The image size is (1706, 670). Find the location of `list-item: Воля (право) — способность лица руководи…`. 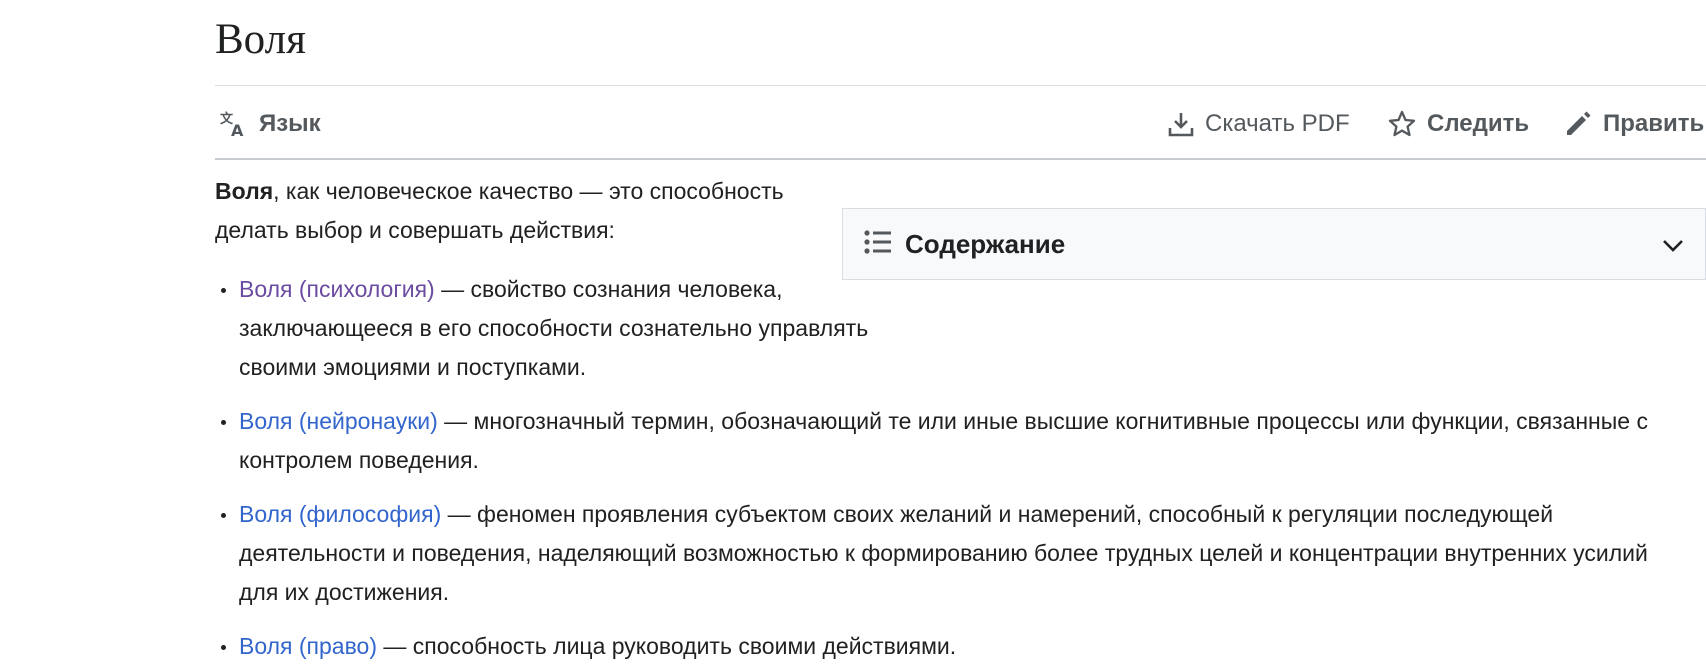

list-item: Воля (право) — способность лица руководи… is located at coordinates (950, 646).